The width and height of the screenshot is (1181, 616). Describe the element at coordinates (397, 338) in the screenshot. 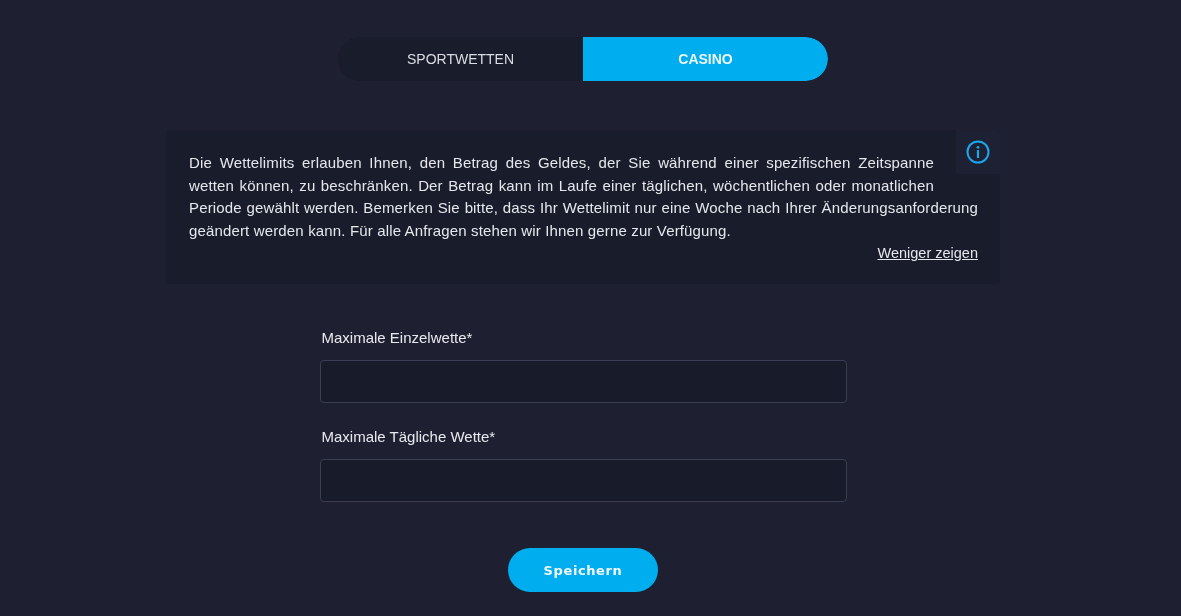

I see `field-label: Maximale Einzelwette*` at that location.